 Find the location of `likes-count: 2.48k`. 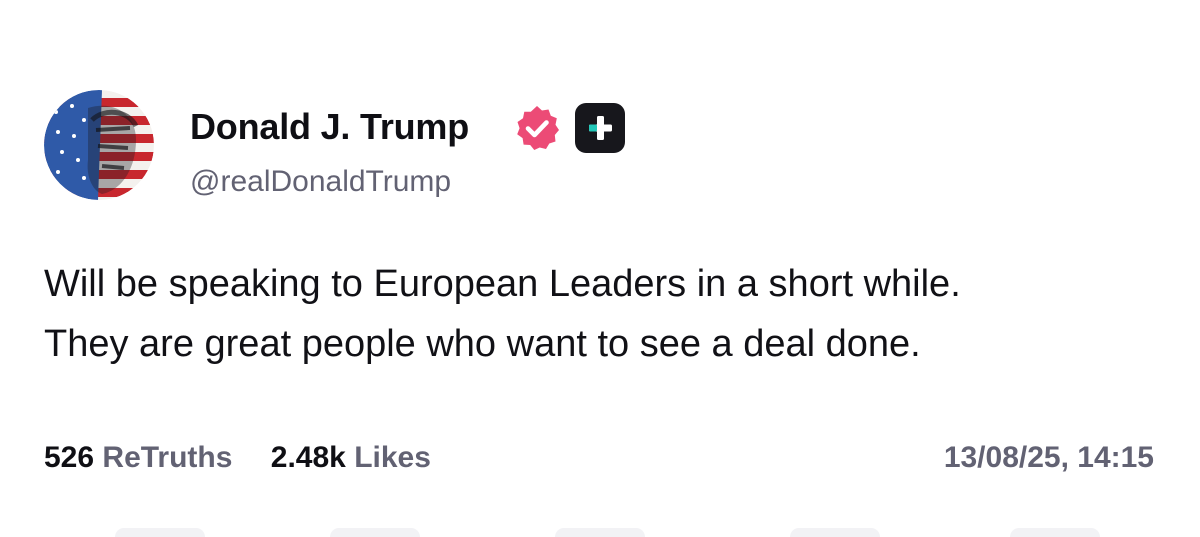

likes-count: 2.48k is located at coordinates (308, 457).